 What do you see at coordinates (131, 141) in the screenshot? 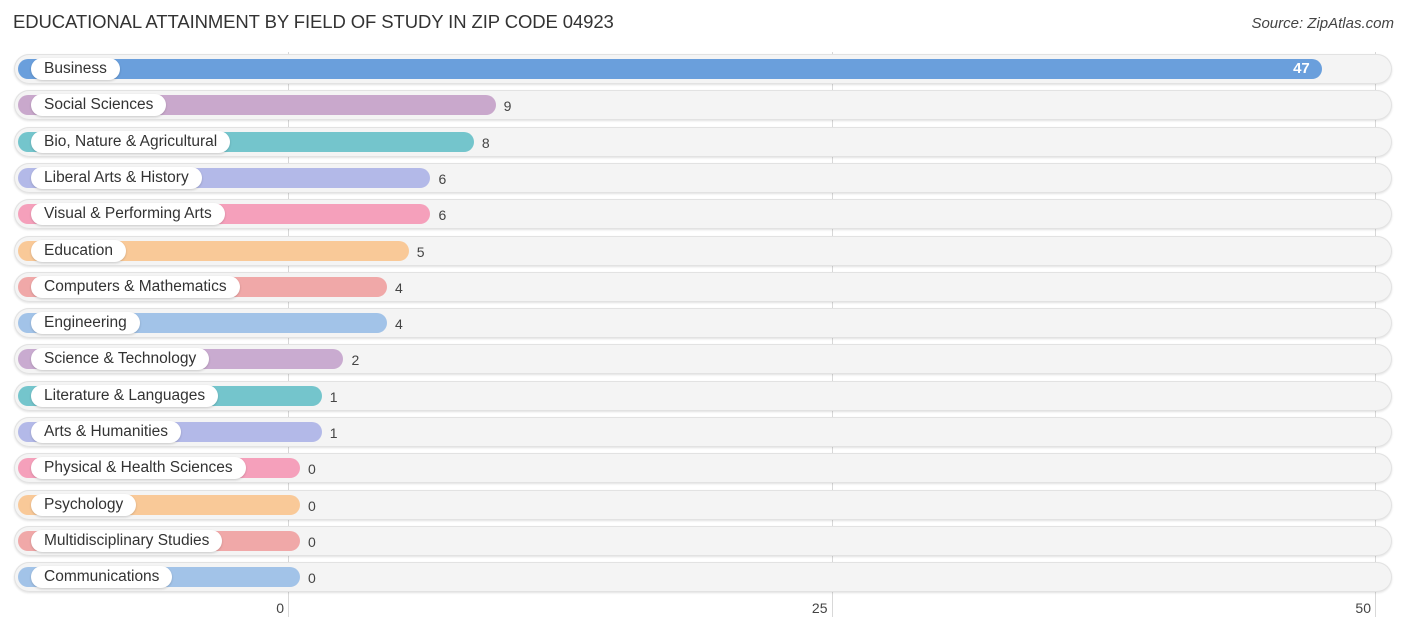
I see `category-label: Bio, Nature & Agricultural` at bounding box center [131, 141].